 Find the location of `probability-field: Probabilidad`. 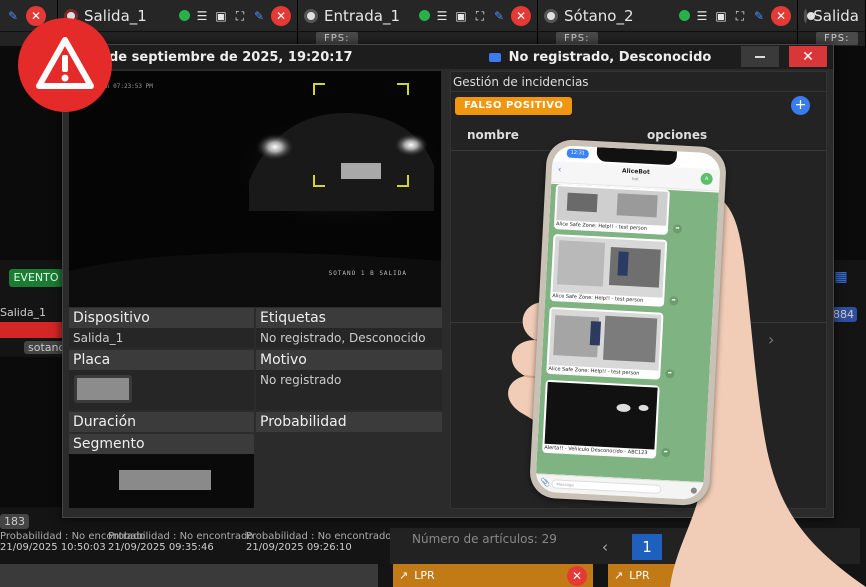

probability-field: Probabilidad is located at coordinates (349, 422).